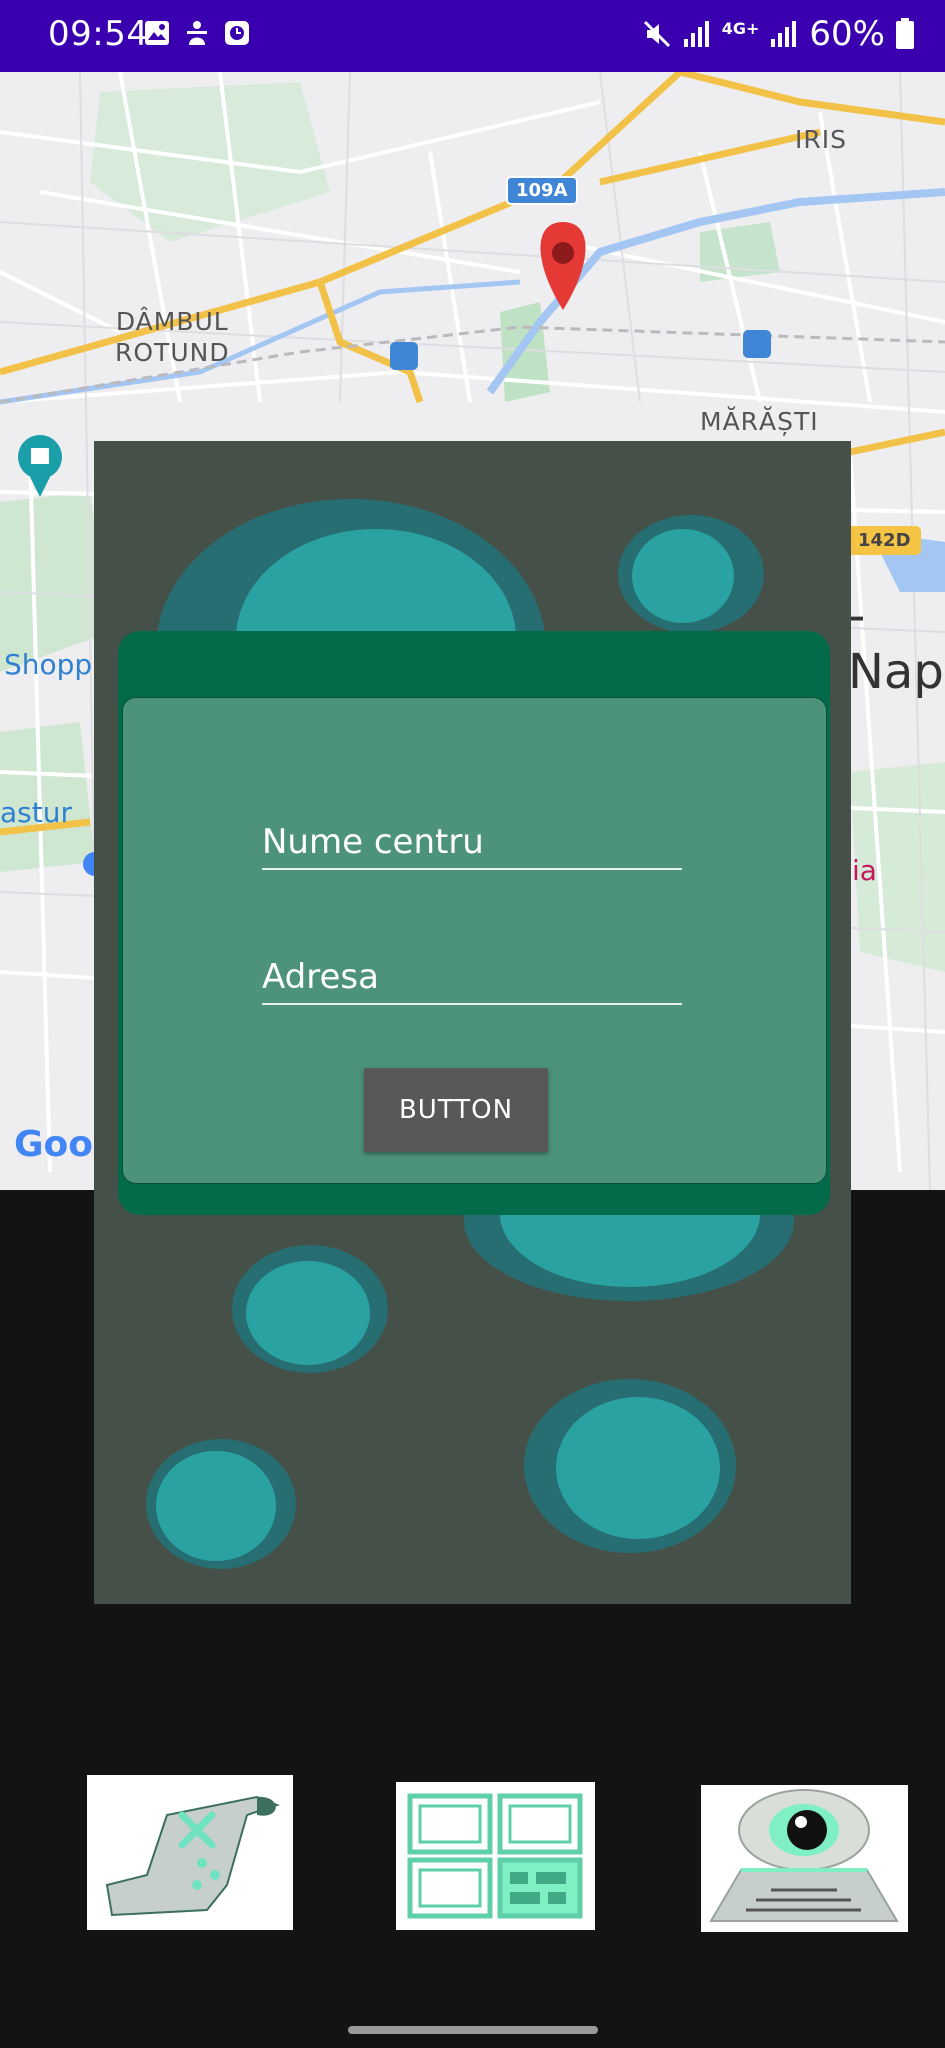 The height and width of the screenshot is (2048, 945). Describe the element at coordinates (884, 540) in the screenshot. I see `map-road-142d: 142D` at that location.